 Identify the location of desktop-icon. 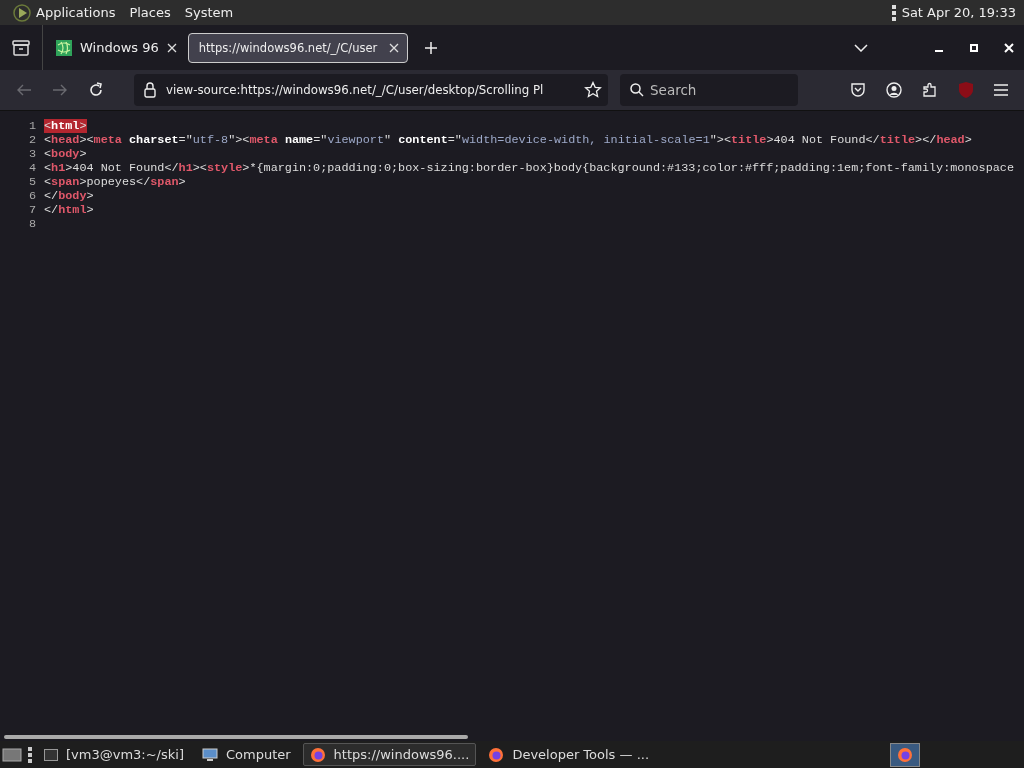
(12, 754).